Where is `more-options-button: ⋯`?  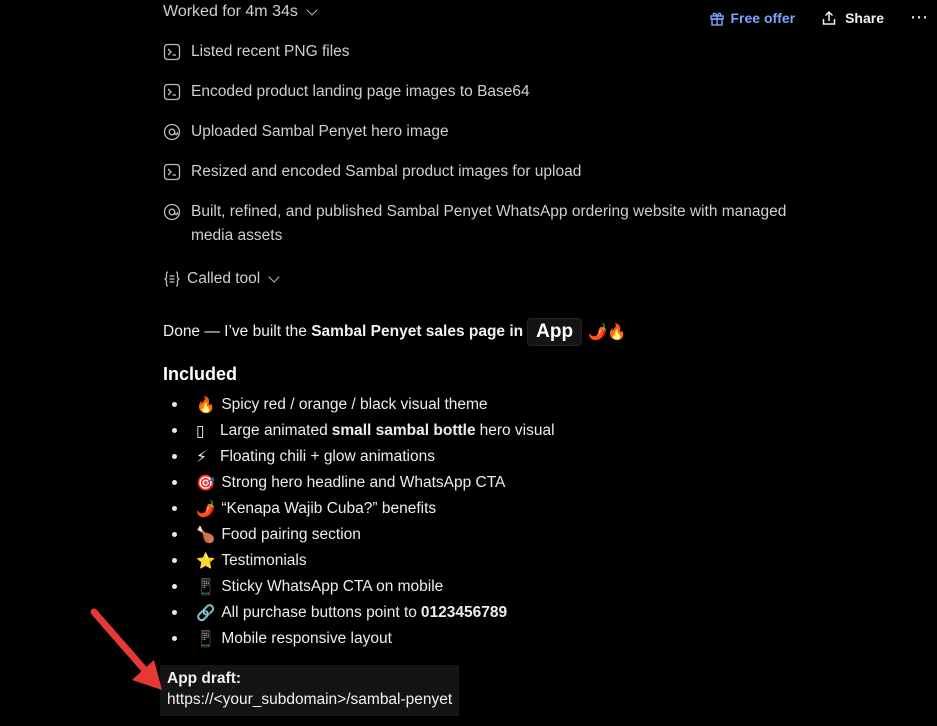
more-options-button: ⋯ is located at coordinates (919, 17).